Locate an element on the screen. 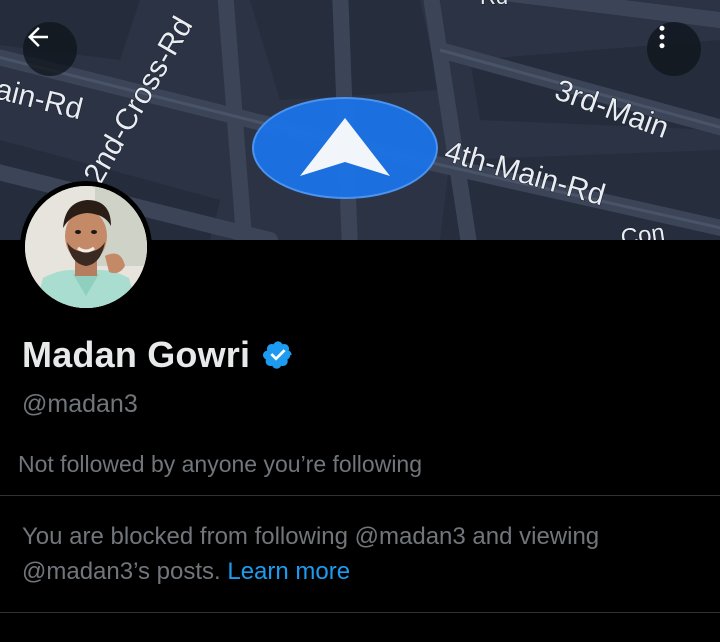 This screenshot has height=642, width=720. more-vertical-icon is located at coordinates (662, 37).